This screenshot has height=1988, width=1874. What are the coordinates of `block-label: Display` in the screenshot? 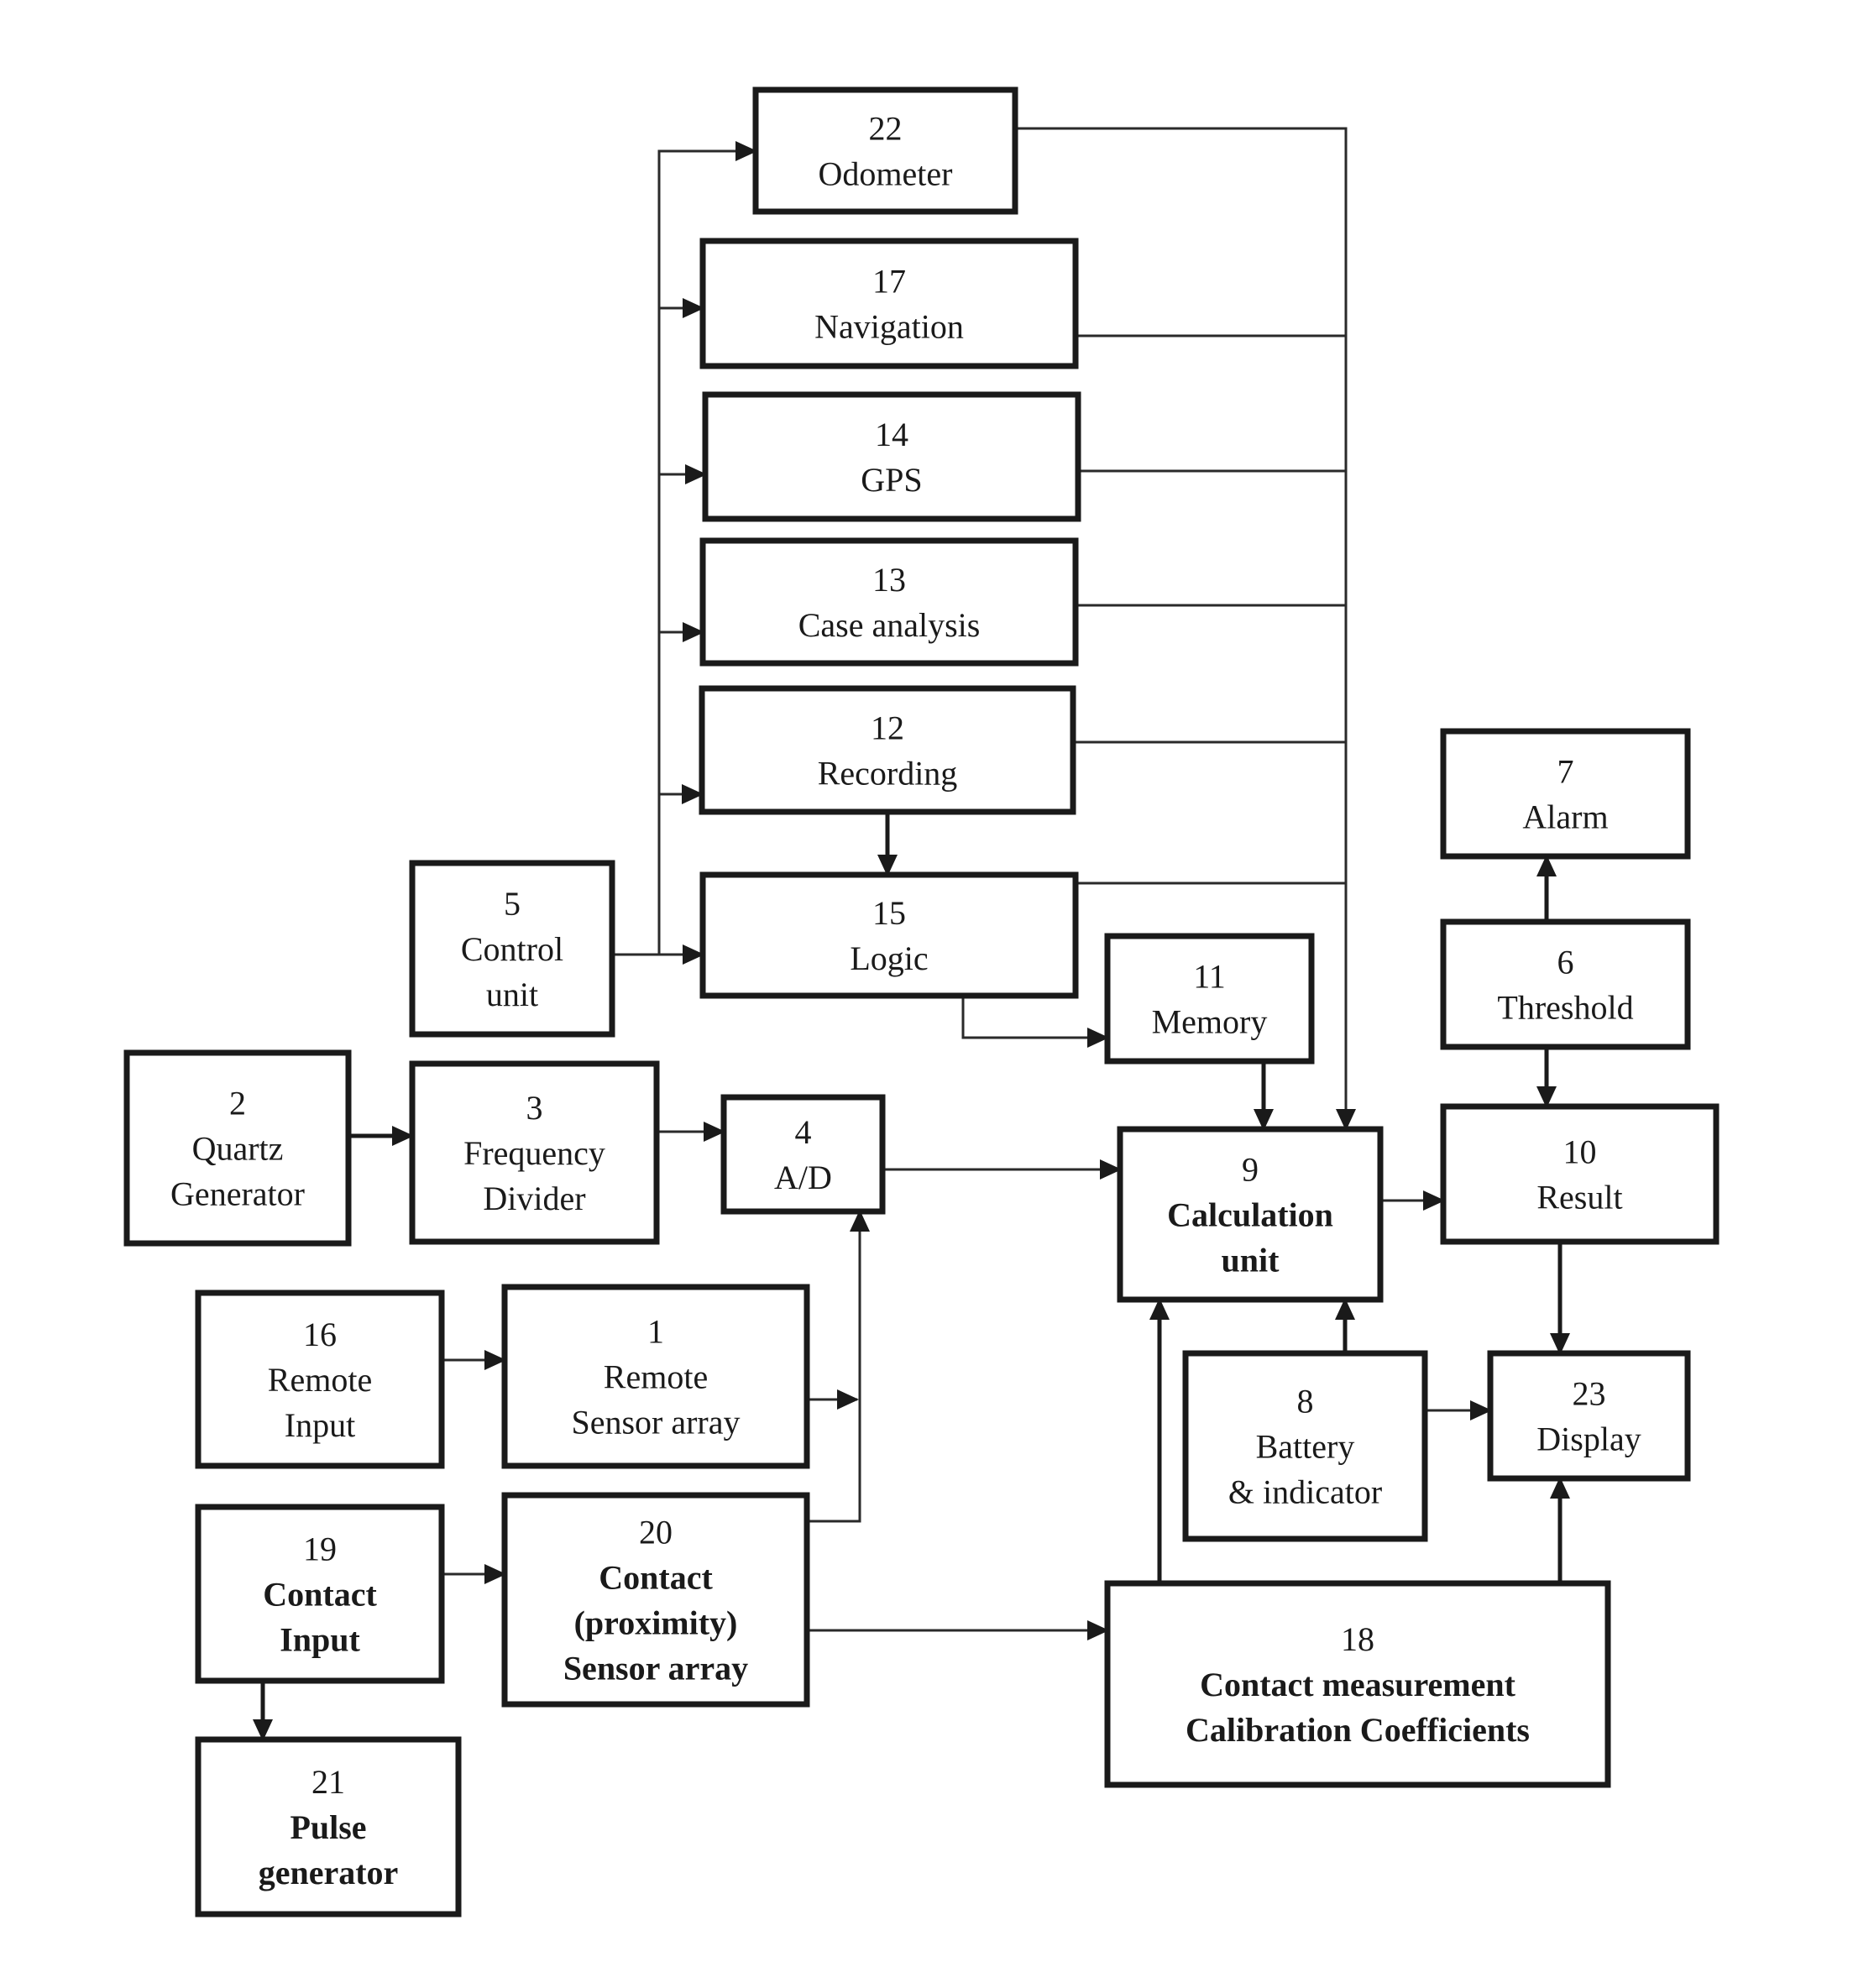 It's located at (1588, 1439).